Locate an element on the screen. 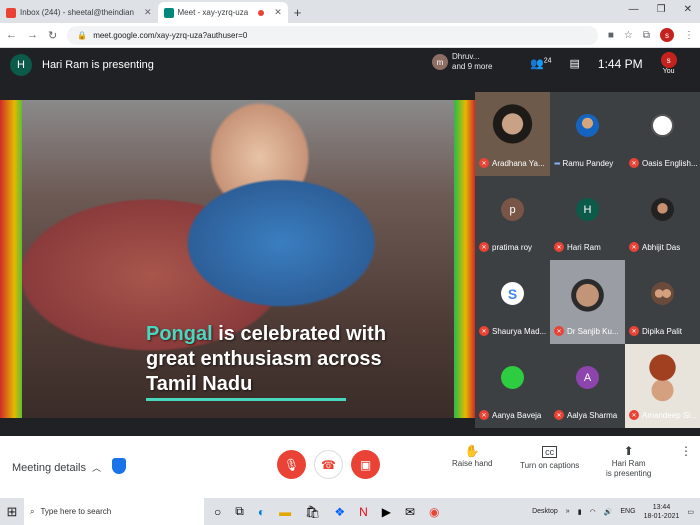  participant-name: Aalya Sharma is located at coordinates (592, 415).